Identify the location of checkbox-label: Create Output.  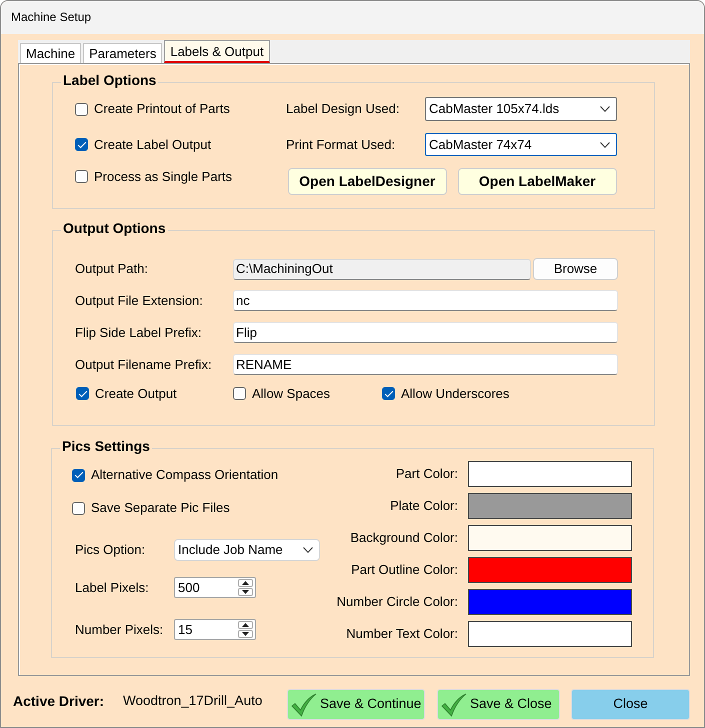
(136, 394).